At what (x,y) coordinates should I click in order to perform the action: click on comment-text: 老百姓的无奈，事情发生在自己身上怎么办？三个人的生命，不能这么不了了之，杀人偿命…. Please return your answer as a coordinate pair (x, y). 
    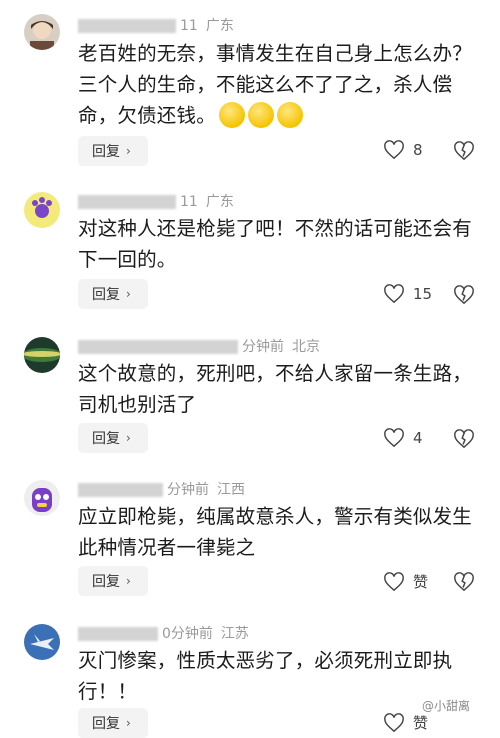
    Looking at the image, I should click on (280, 84).